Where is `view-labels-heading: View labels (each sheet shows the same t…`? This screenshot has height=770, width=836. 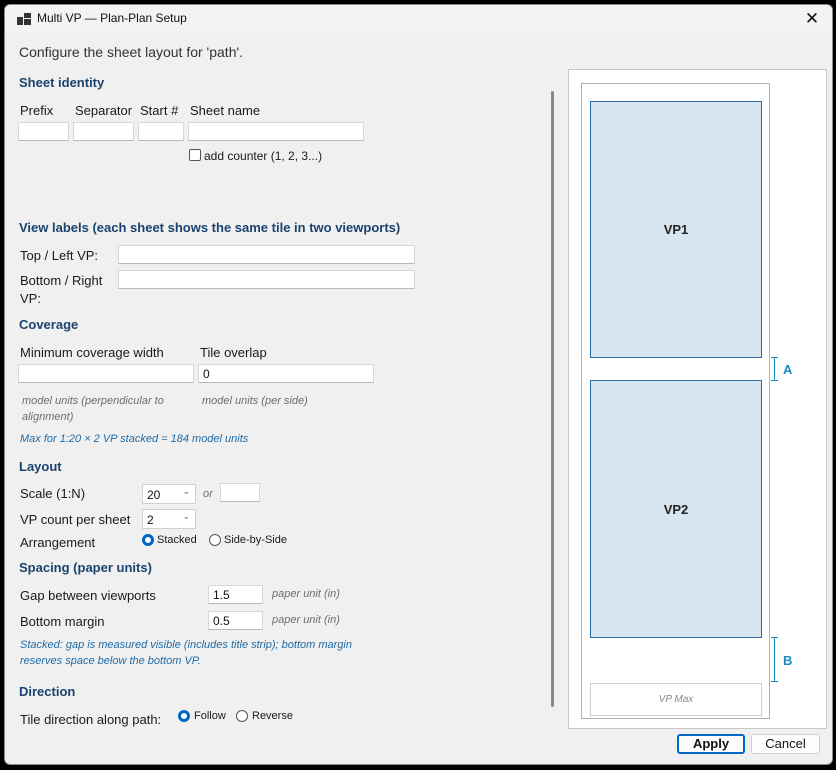 view-labels-heading: View labels (each sheet shows the same t… is located at coordinates (210, 227).